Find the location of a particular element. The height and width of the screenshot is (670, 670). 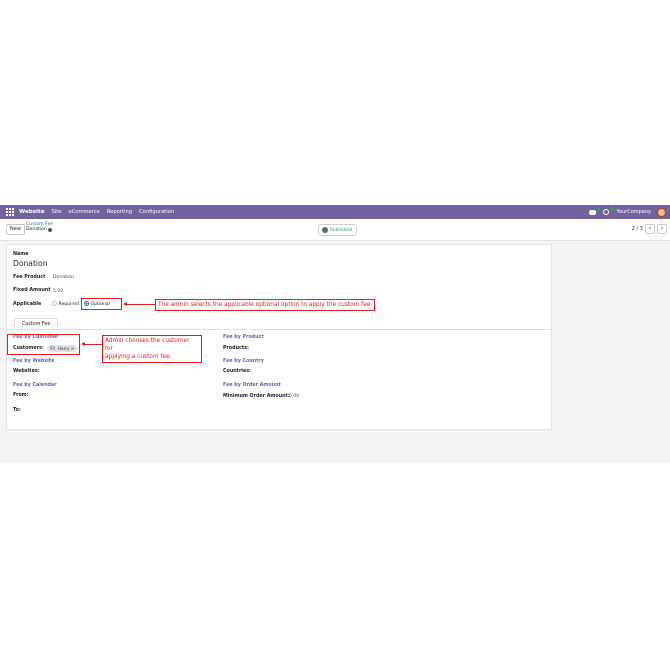

user-avatar is located at coordinates (661, 212).